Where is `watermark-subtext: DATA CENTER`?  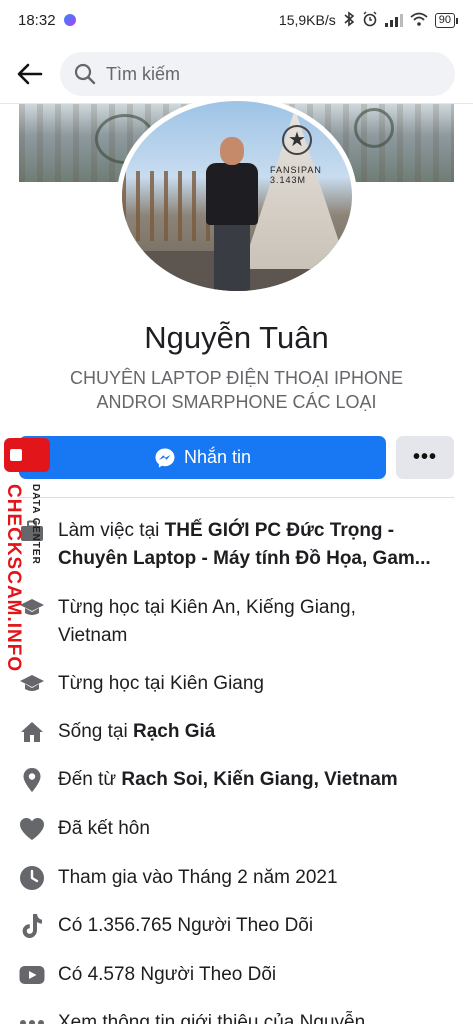
watermark-subtext: DATA CENTER is located at coordinates (35, 524).